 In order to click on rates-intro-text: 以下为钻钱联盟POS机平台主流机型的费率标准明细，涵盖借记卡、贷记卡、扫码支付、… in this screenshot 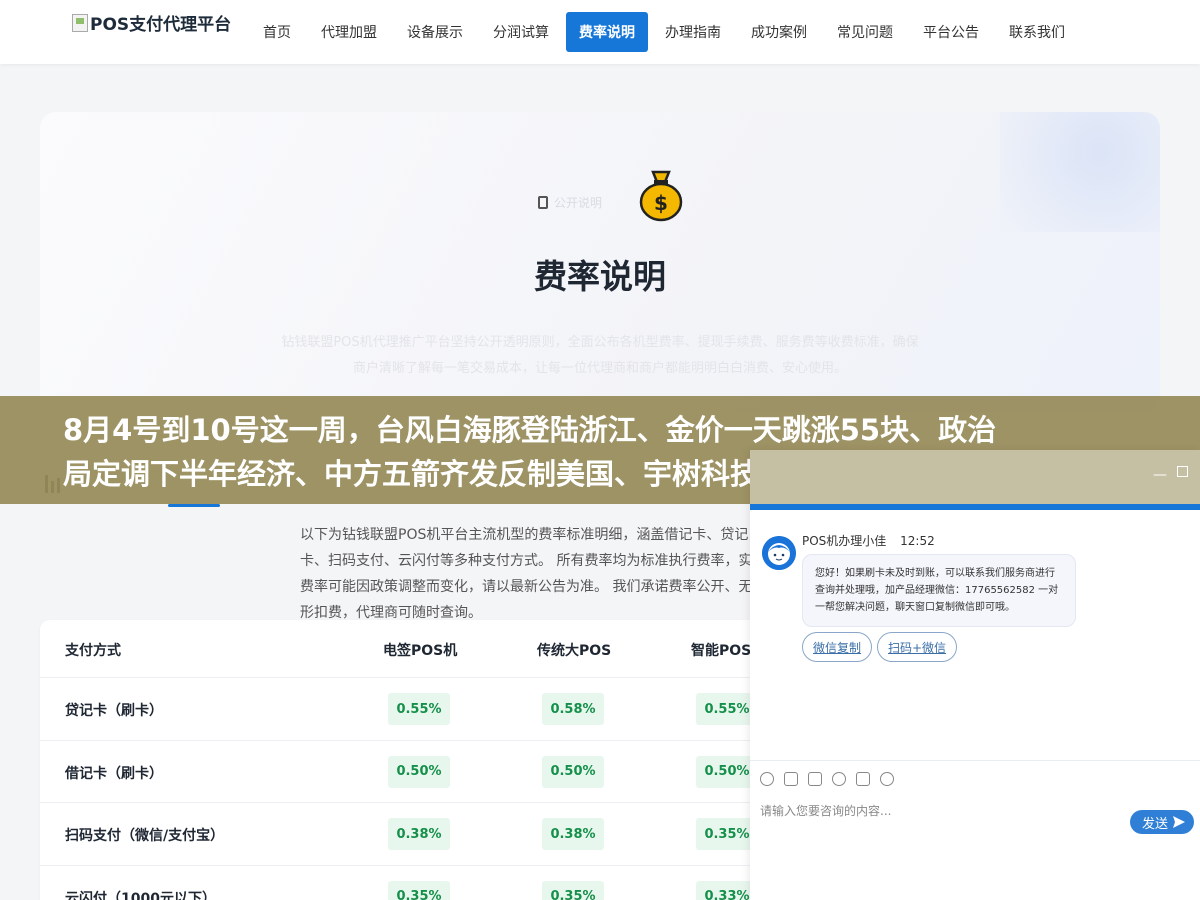, I will do `click(533, 574)`.